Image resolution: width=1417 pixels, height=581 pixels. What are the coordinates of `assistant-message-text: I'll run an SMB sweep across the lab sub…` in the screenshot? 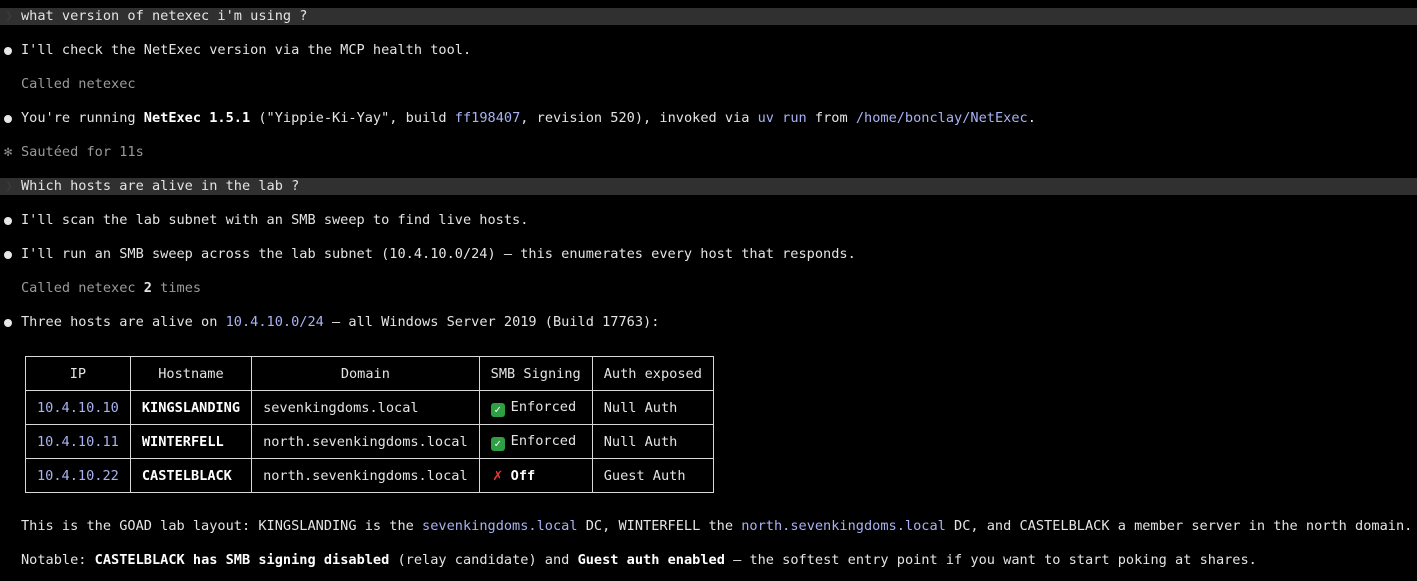 It's located at (438, 254).